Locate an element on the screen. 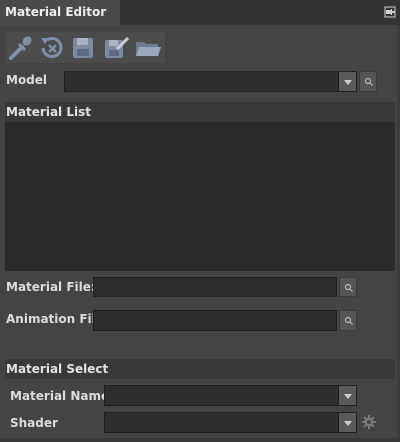 Image resolution: width=400 pixels, height=442 pixels. open-folder-icon is located at coordinates (148, 48).